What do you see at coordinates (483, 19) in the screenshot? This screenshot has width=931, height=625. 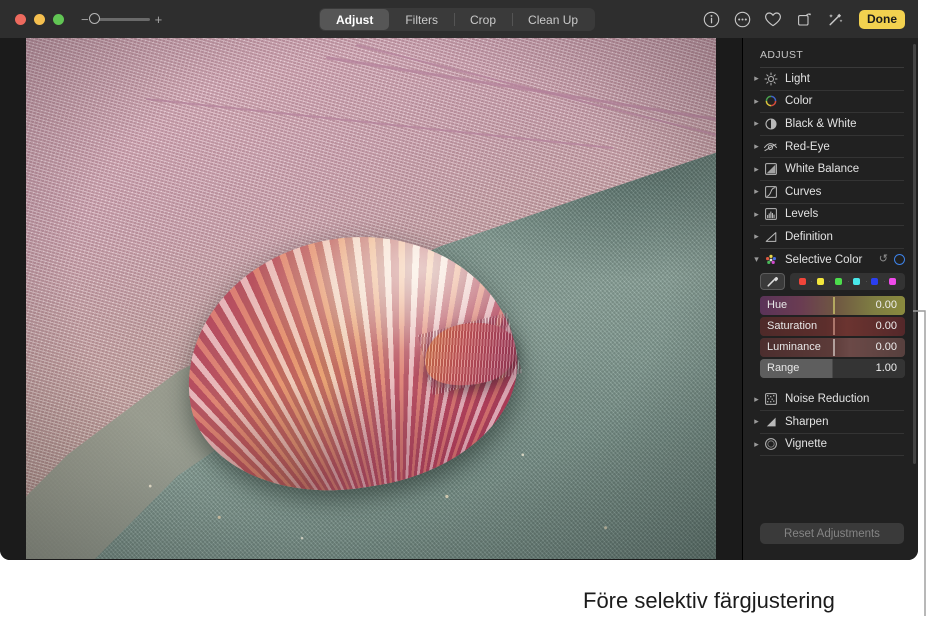 I see `tab-crop: Crop` at bounding box center [483, 19].